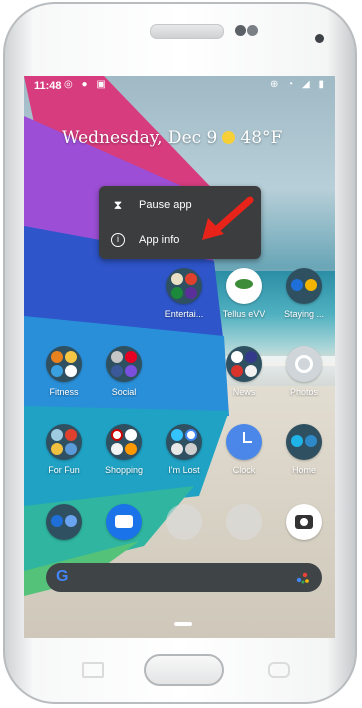 The image size is (362, 708). Describe the element at coordinates (298, 84) in the screenshot. I see `status-right-icons: ⊕ ◔ ◢ ▮` at that location.